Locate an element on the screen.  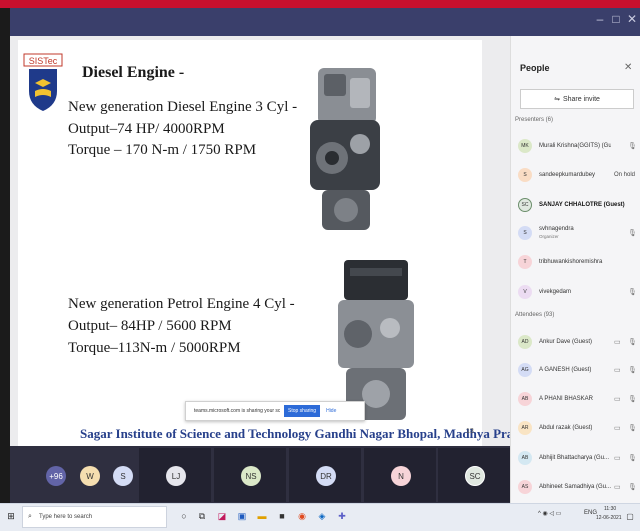
presenter-row: MK Murali Krishna(GGITS) (Guest) 🎙 is located at coordinates (579, 146).